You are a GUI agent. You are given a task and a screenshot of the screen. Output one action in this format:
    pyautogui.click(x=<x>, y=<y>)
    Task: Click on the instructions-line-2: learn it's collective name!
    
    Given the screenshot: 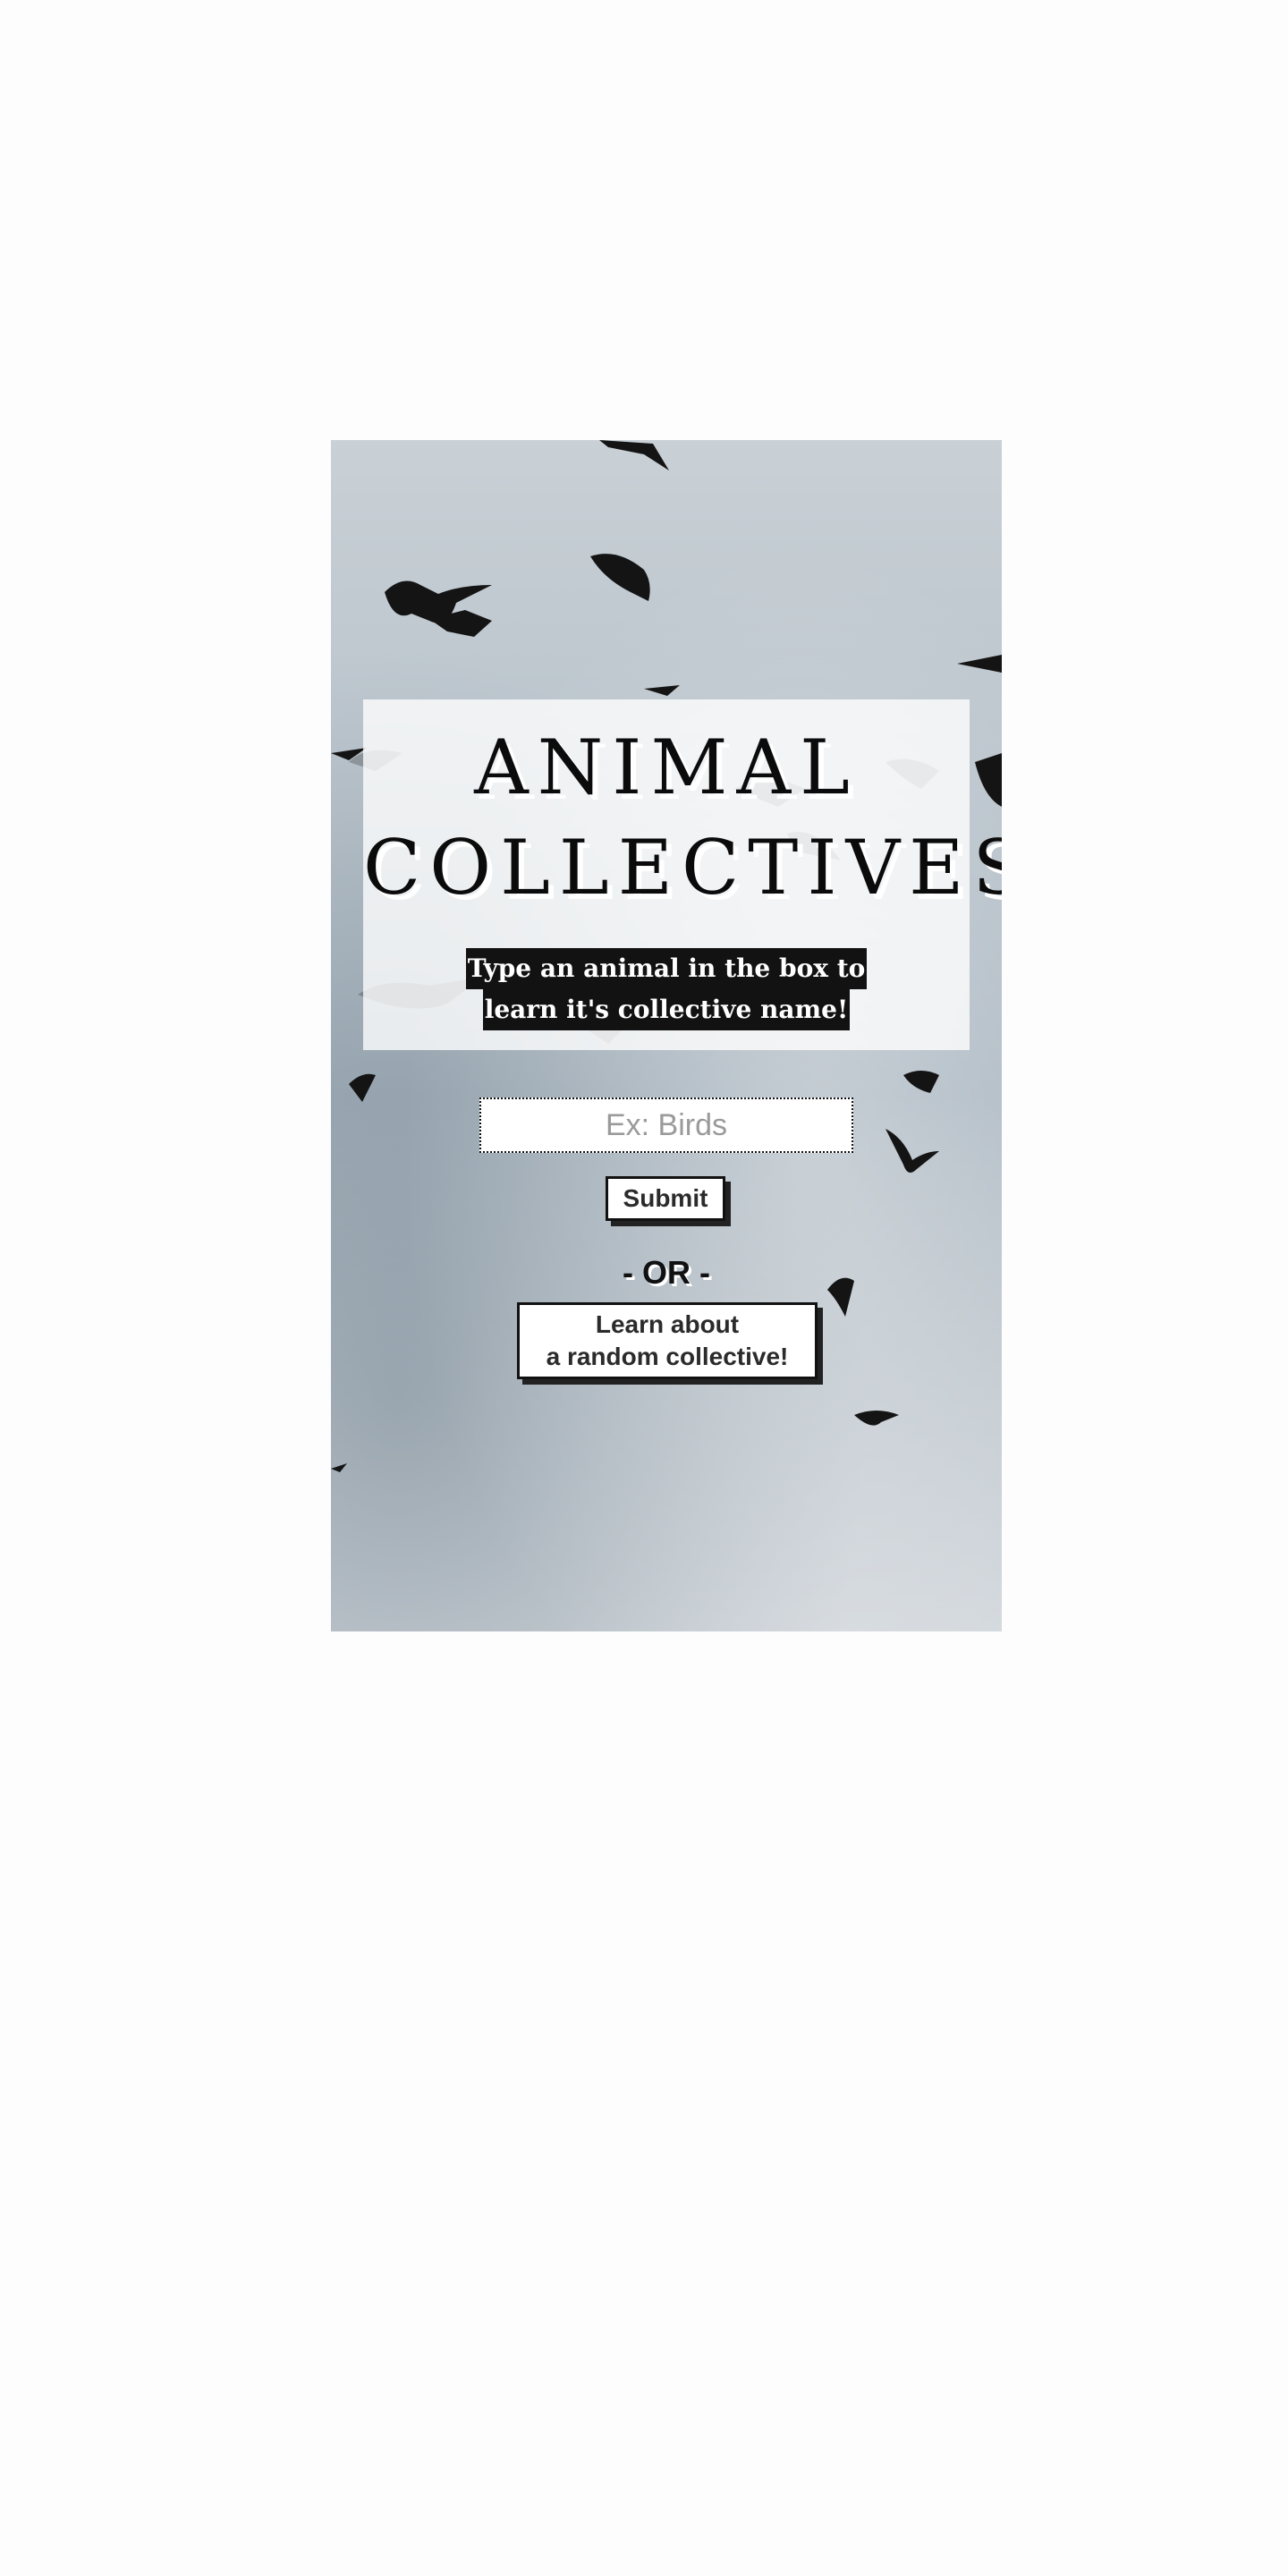 What is the action you would take?
    pyautogui.click(x=666, y=1009)
    